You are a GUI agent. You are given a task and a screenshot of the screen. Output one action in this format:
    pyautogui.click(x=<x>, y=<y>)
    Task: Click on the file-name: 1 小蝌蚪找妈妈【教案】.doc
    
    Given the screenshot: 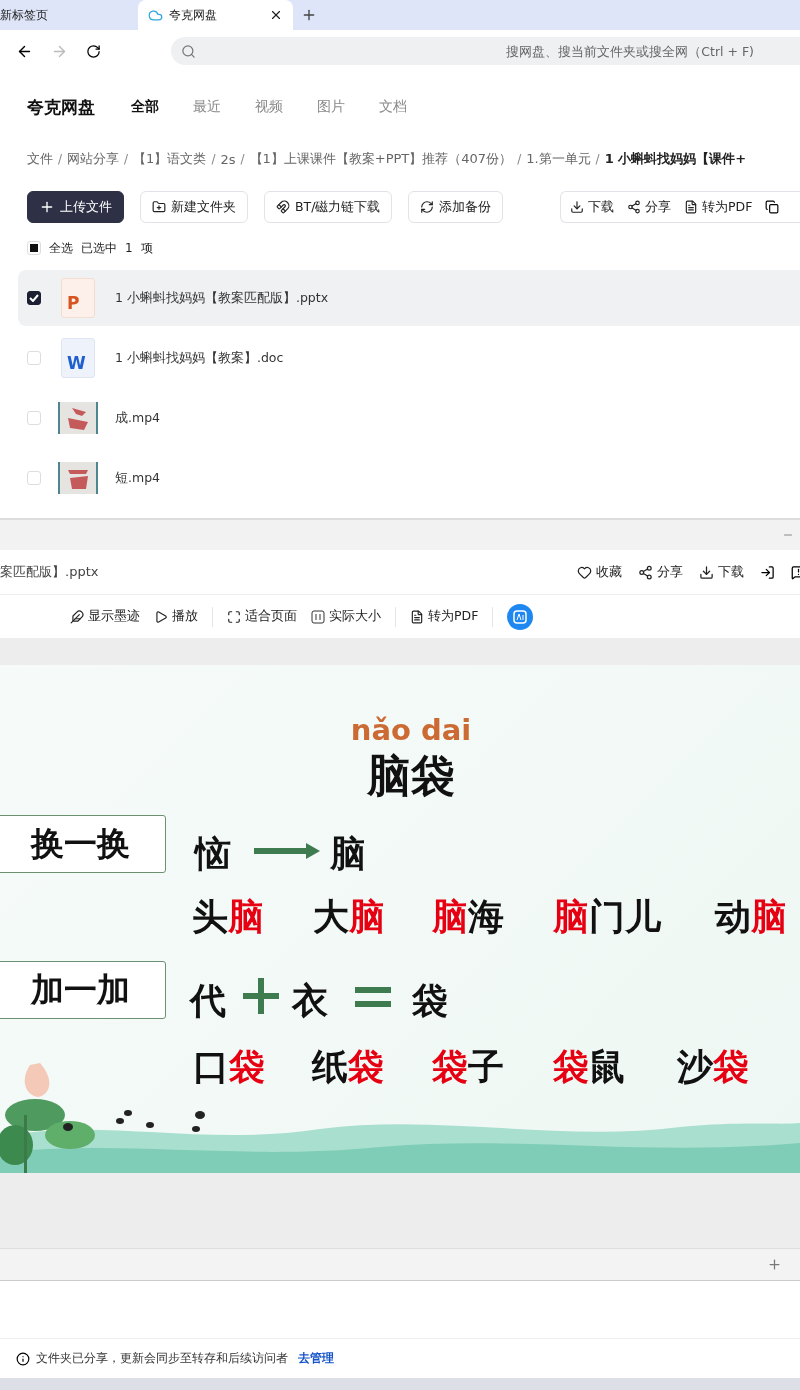 What is the action you would take?
    pyautogui.click(x=199, y=358)
    